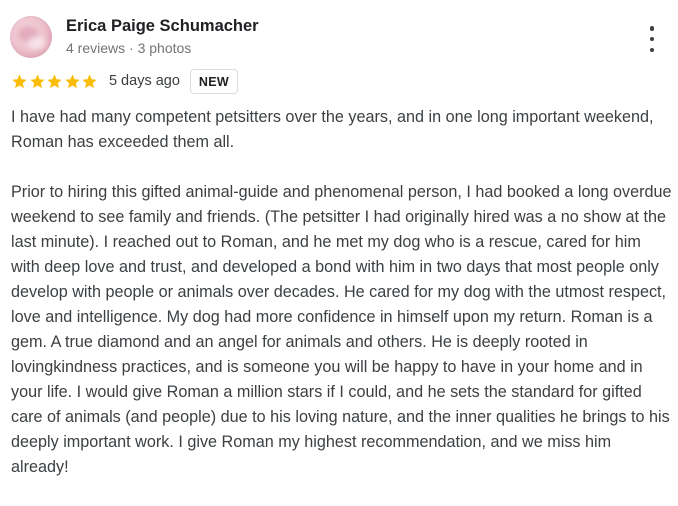 The height and width of the screenshot is (506, 678). Describe the element at coordinates (162, 26) in the screenshot. I see `author-name: Erica Paige Schumacher` at that location.